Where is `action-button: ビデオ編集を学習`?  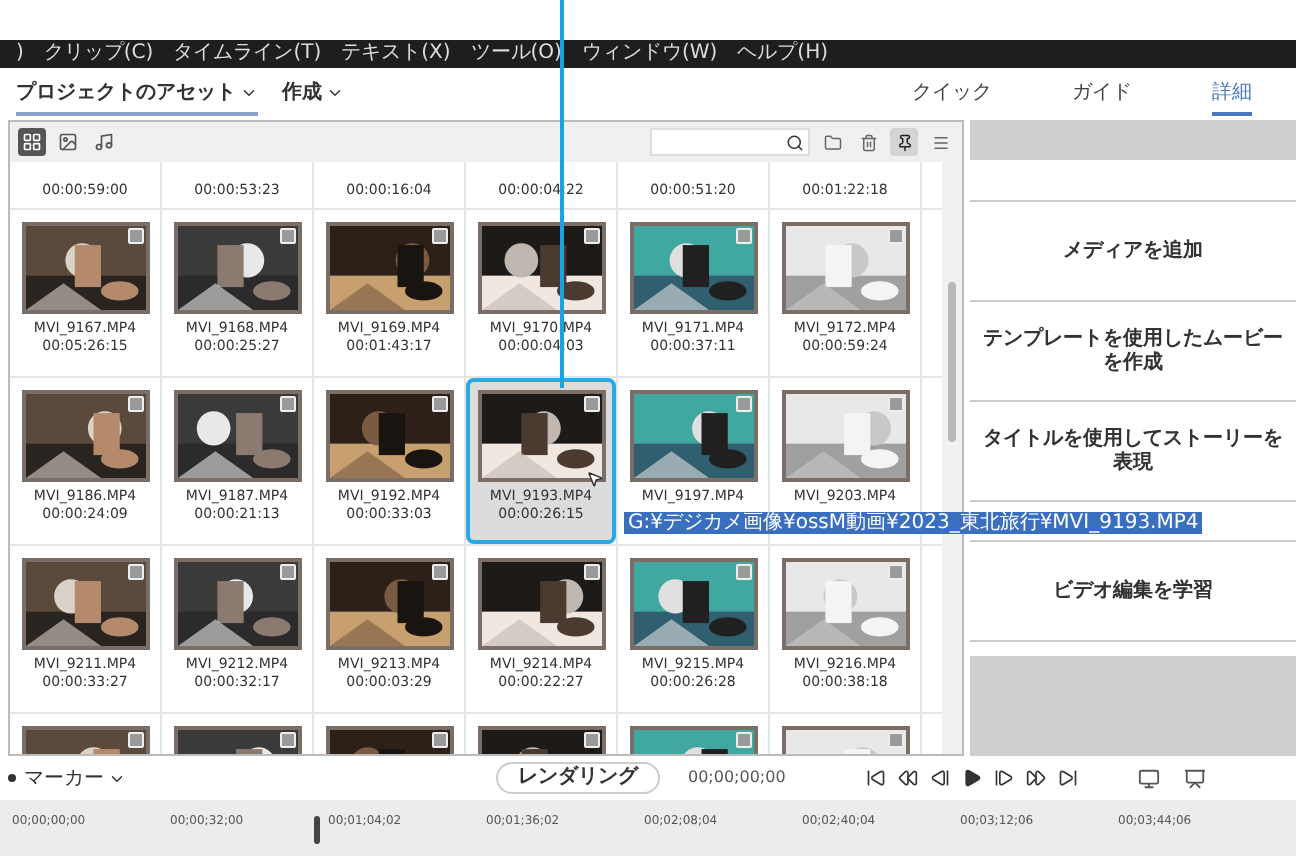
action-button: ビデオ編集を学習 is located at coordinates (1133, 590).